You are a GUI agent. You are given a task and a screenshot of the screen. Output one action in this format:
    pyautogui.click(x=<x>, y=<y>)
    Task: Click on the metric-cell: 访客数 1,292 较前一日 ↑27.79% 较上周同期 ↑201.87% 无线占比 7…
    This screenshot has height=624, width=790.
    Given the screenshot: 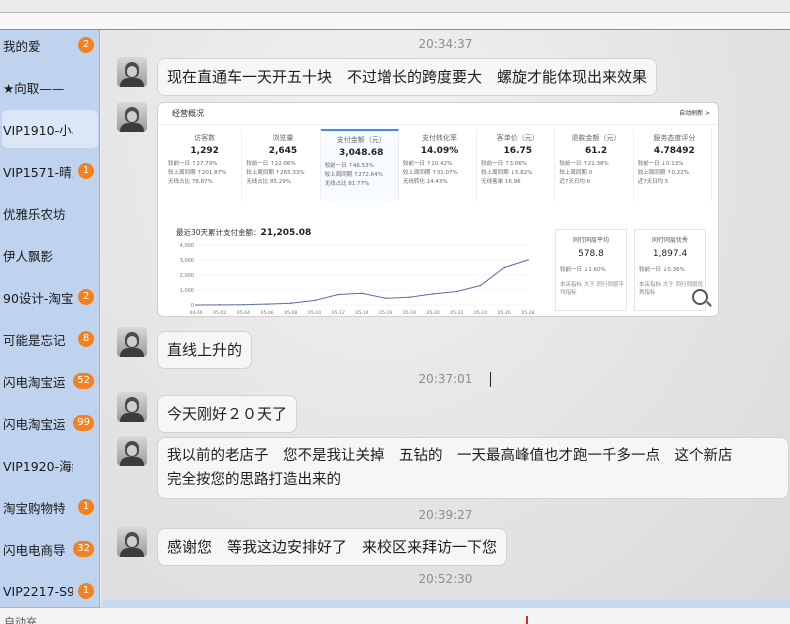 What is the action you would take?
    pyautogui.click(x=203, y=165)
    